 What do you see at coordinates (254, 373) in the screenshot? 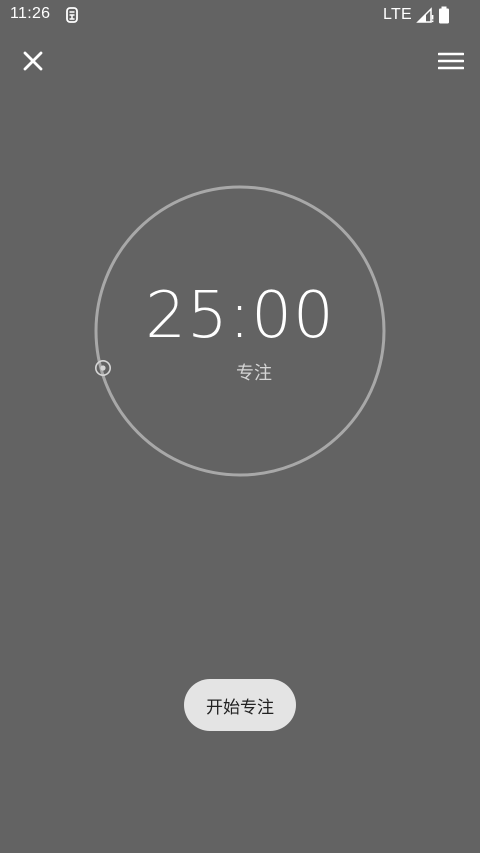
I see `timer-mode-label: 专注` at bounding box center [254, 373].